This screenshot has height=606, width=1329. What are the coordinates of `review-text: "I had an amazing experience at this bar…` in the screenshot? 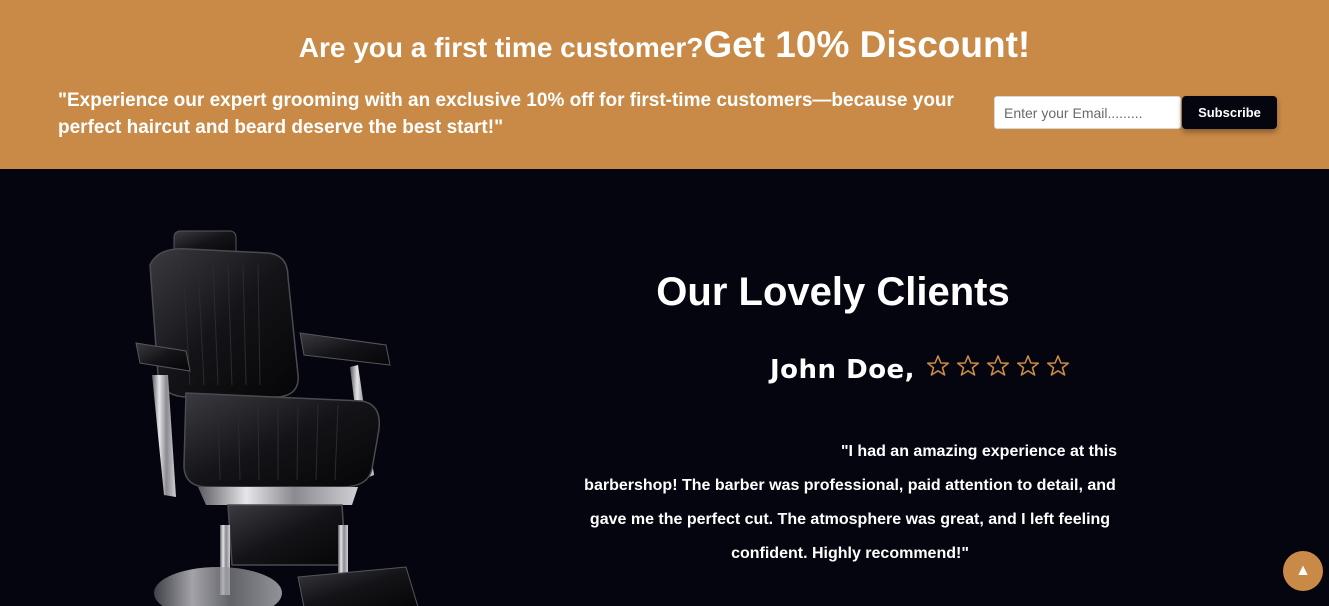 It's located at (850, 503).